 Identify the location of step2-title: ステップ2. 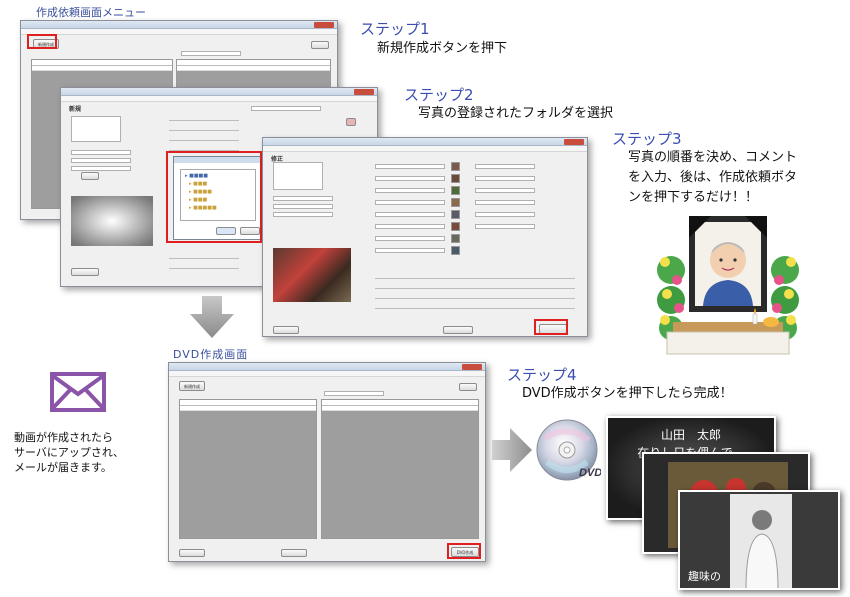
(439, 95).